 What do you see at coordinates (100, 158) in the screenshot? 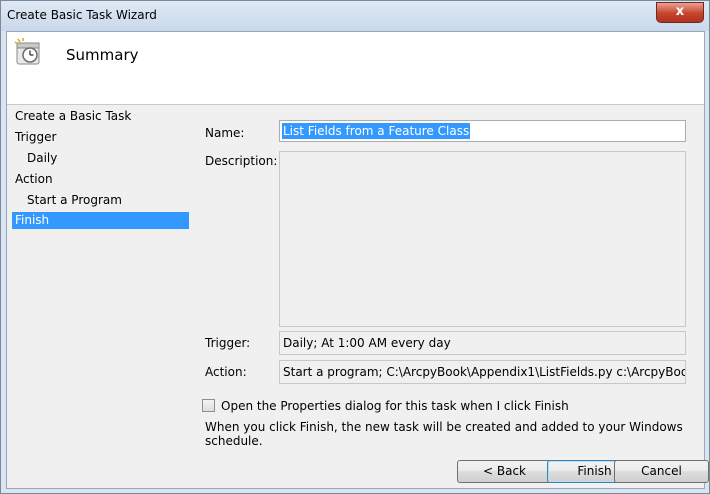
I see `step-daily: Daily` at bounding box center [100, 158].